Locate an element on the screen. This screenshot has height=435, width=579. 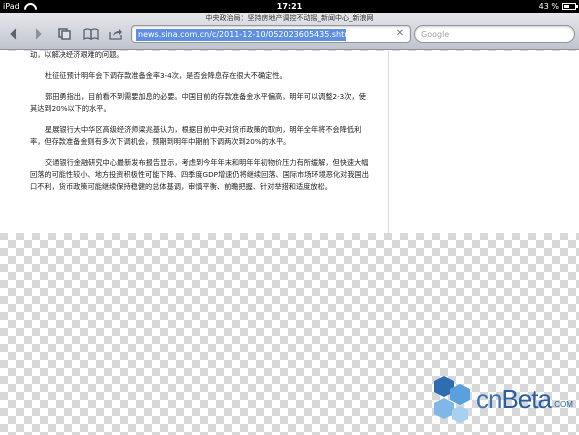
status-right: 43 % is located at coordinates (558, 6).